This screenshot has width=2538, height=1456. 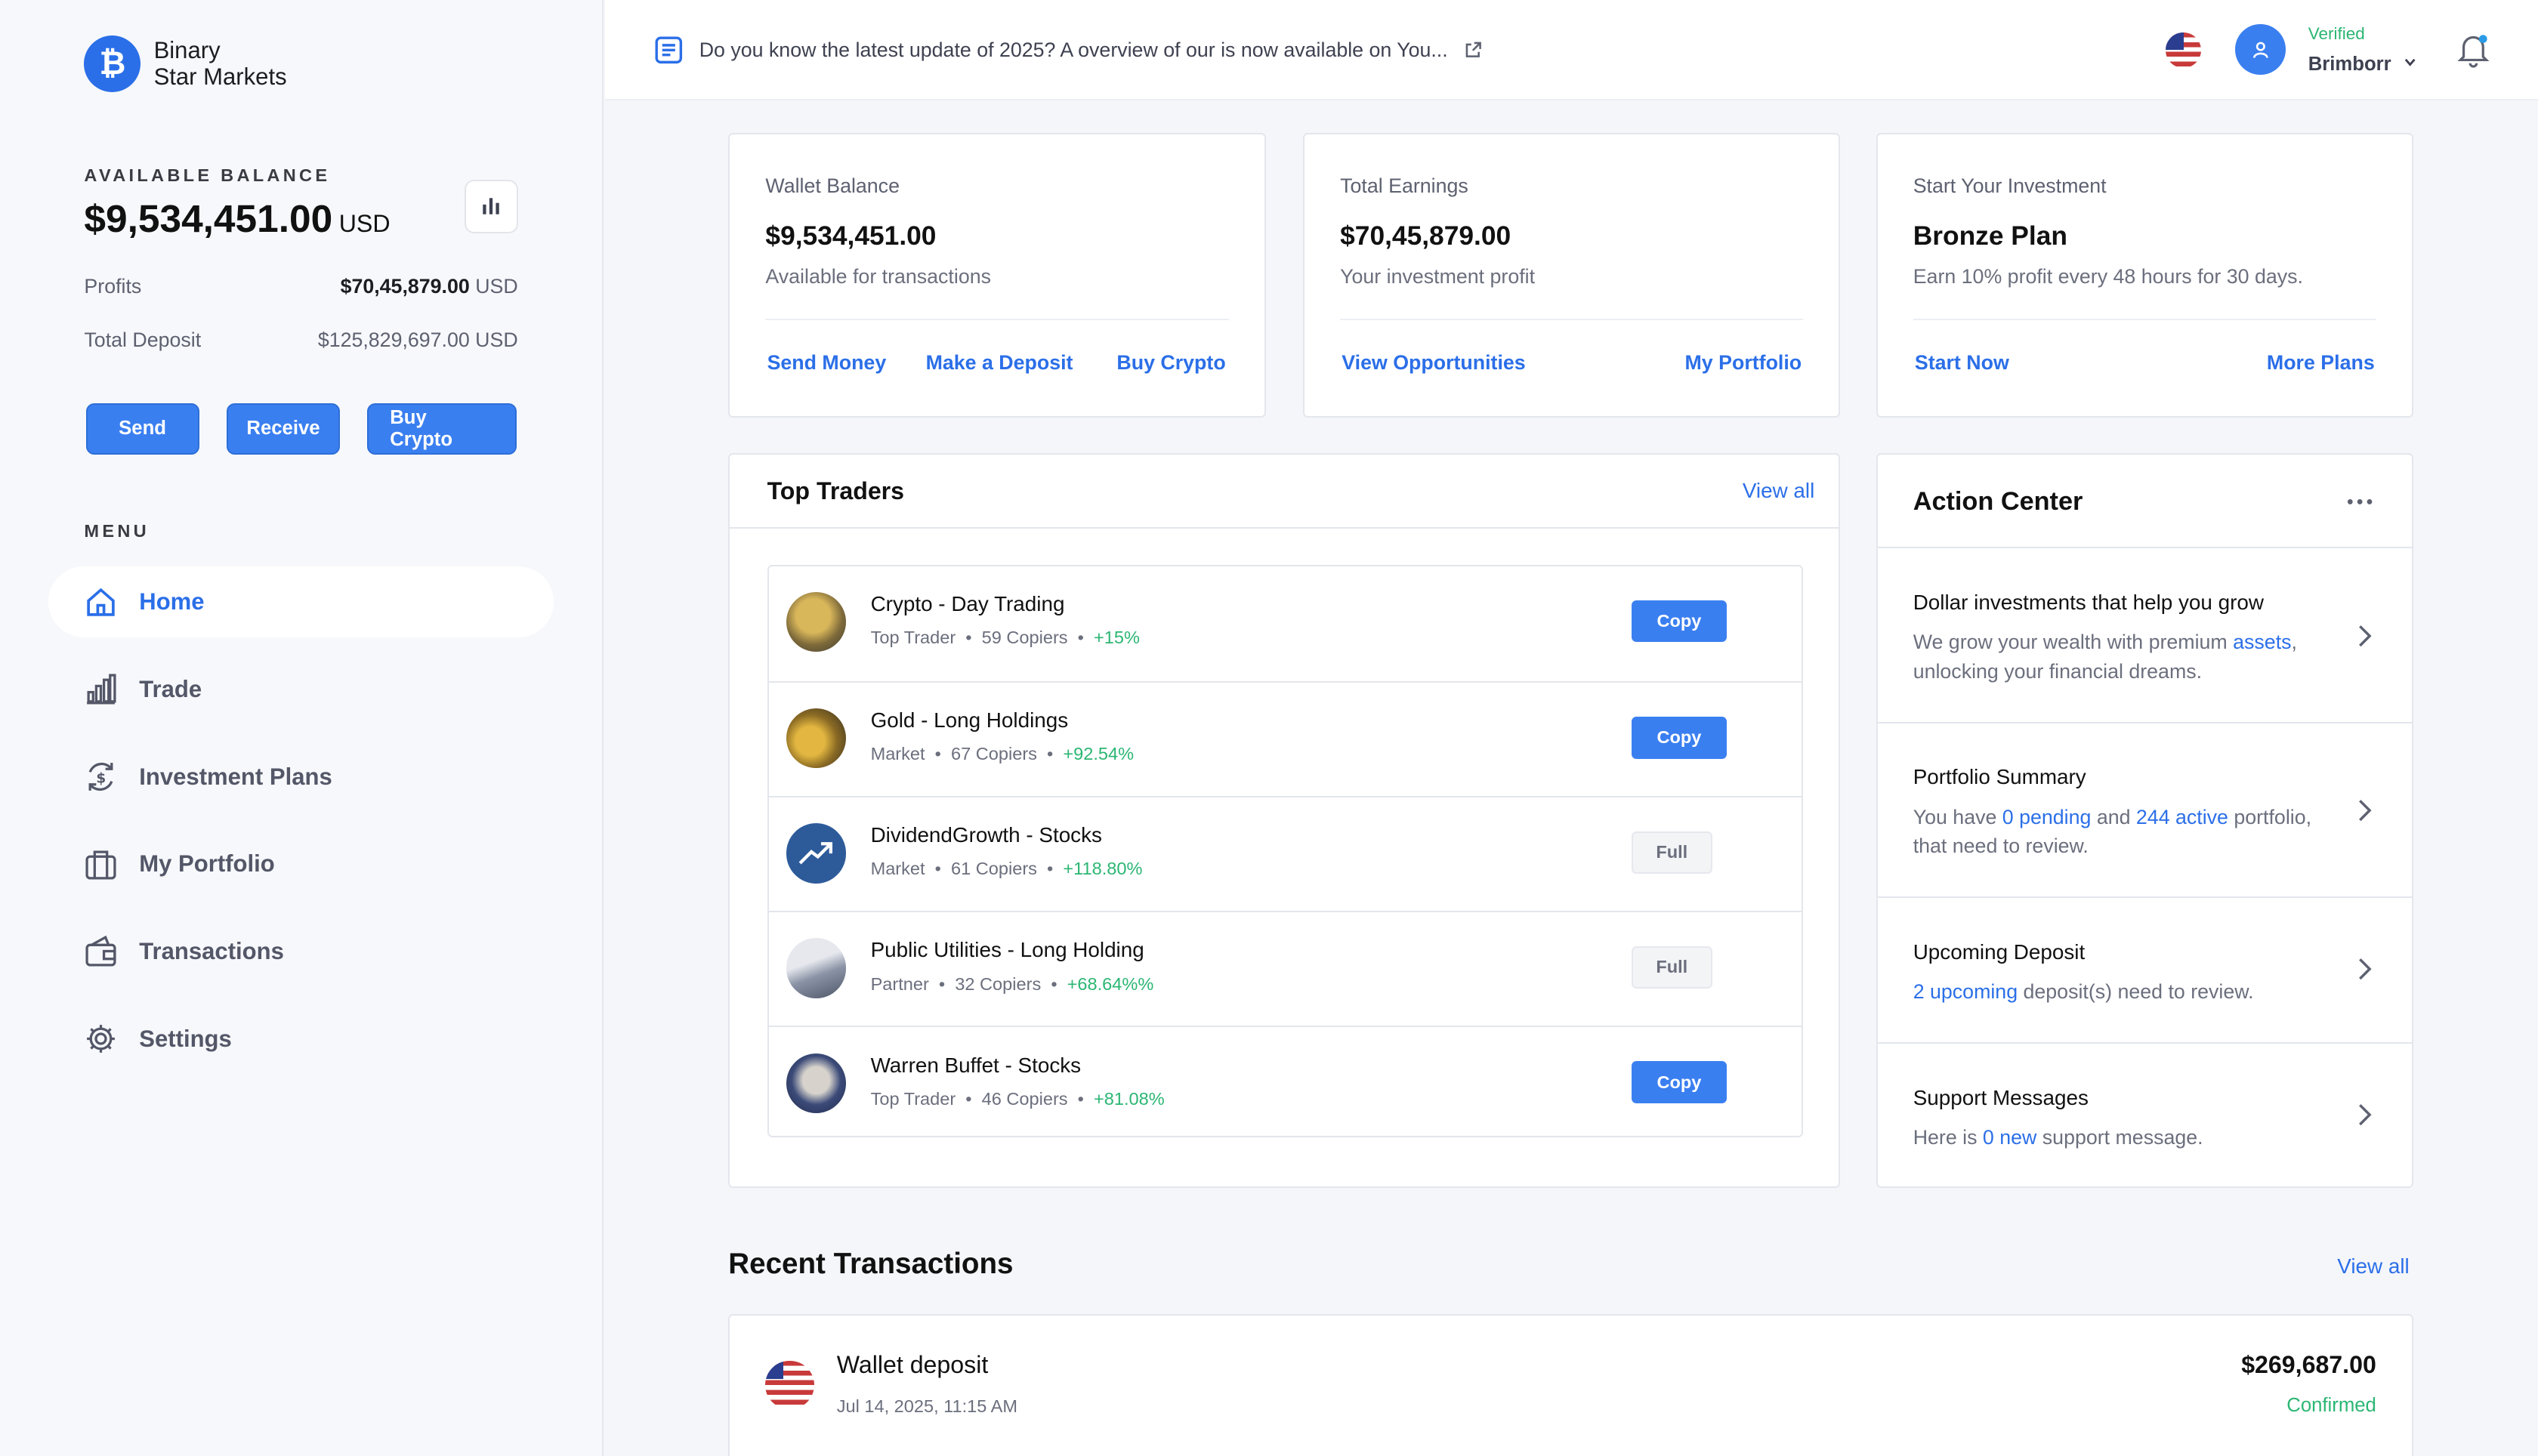 I want to click on invest-card-label: Start Your Investment, so click(x=2010, y=186).